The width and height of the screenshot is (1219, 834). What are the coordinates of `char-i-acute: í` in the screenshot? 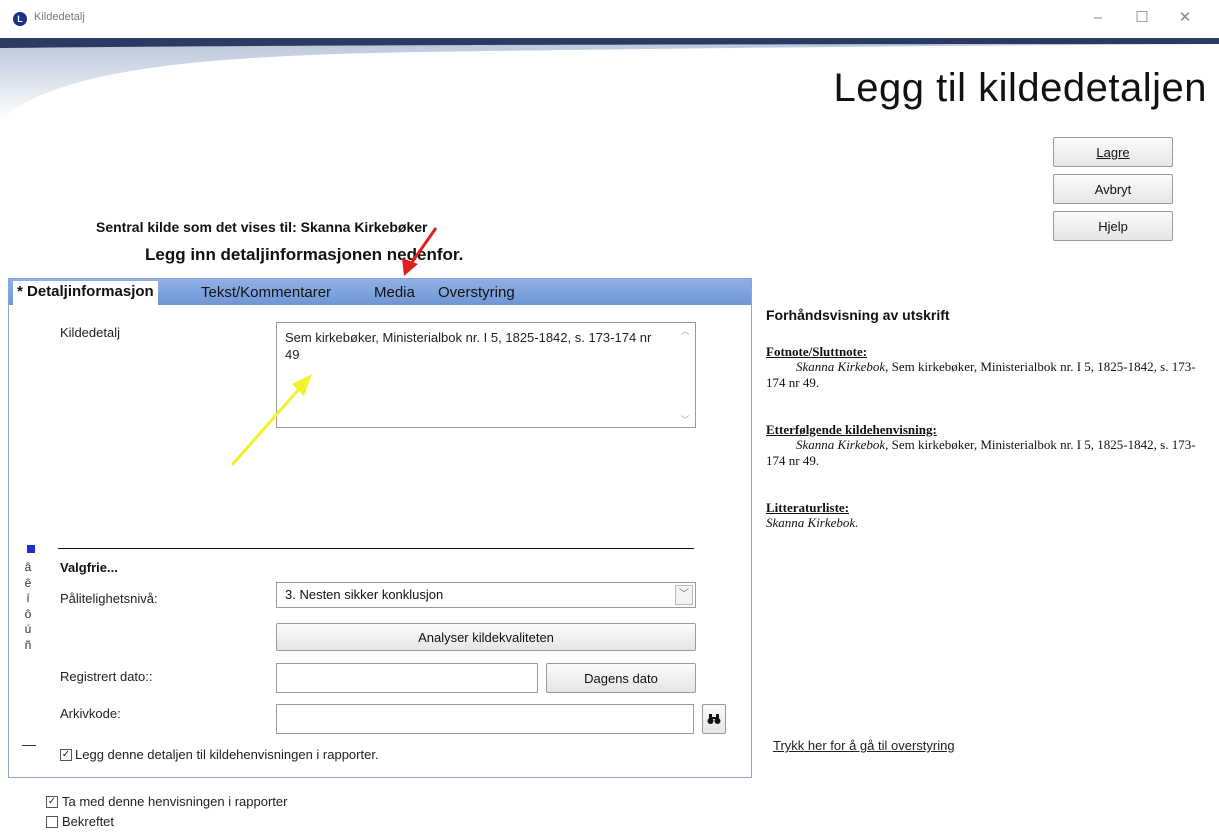 It's located at (28, 599).